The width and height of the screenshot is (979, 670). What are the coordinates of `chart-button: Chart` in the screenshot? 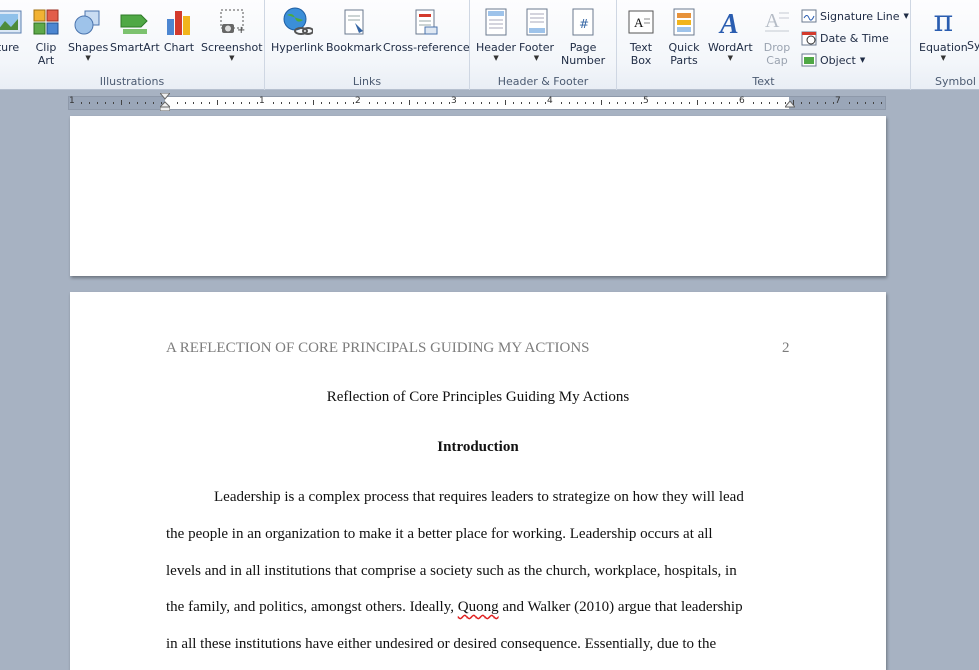 It's located at (179, 30).